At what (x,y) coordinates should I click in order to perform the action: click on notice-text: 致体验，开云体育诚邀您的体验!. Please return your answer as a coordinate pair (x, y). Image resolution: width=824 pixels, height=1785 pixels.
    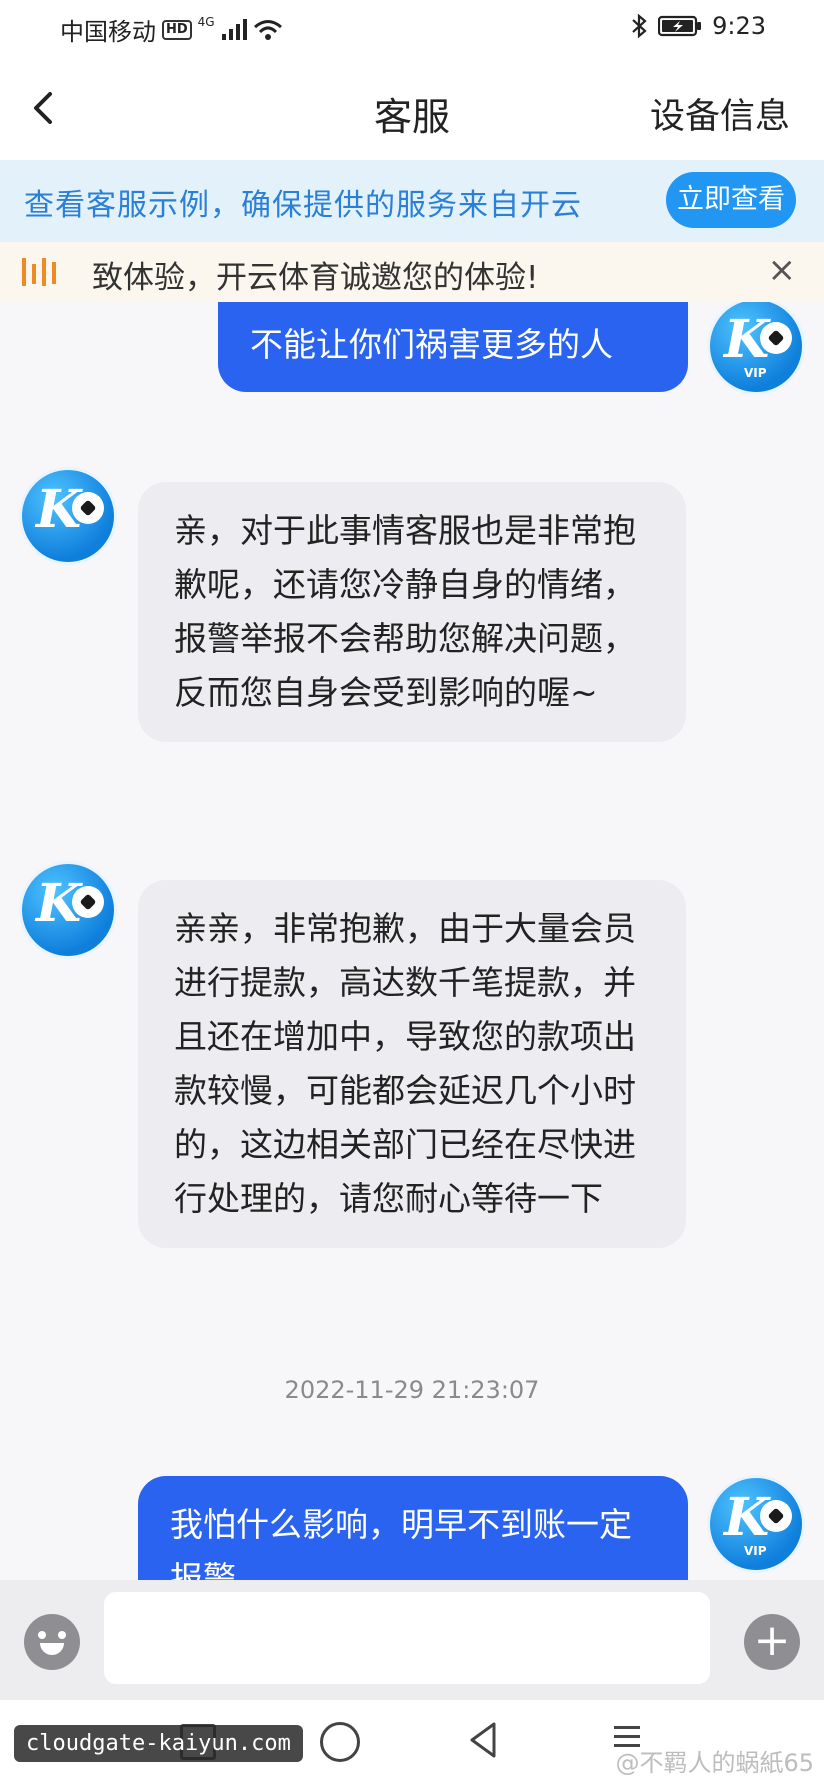
    Looking at the image, I should click on (315, 278).